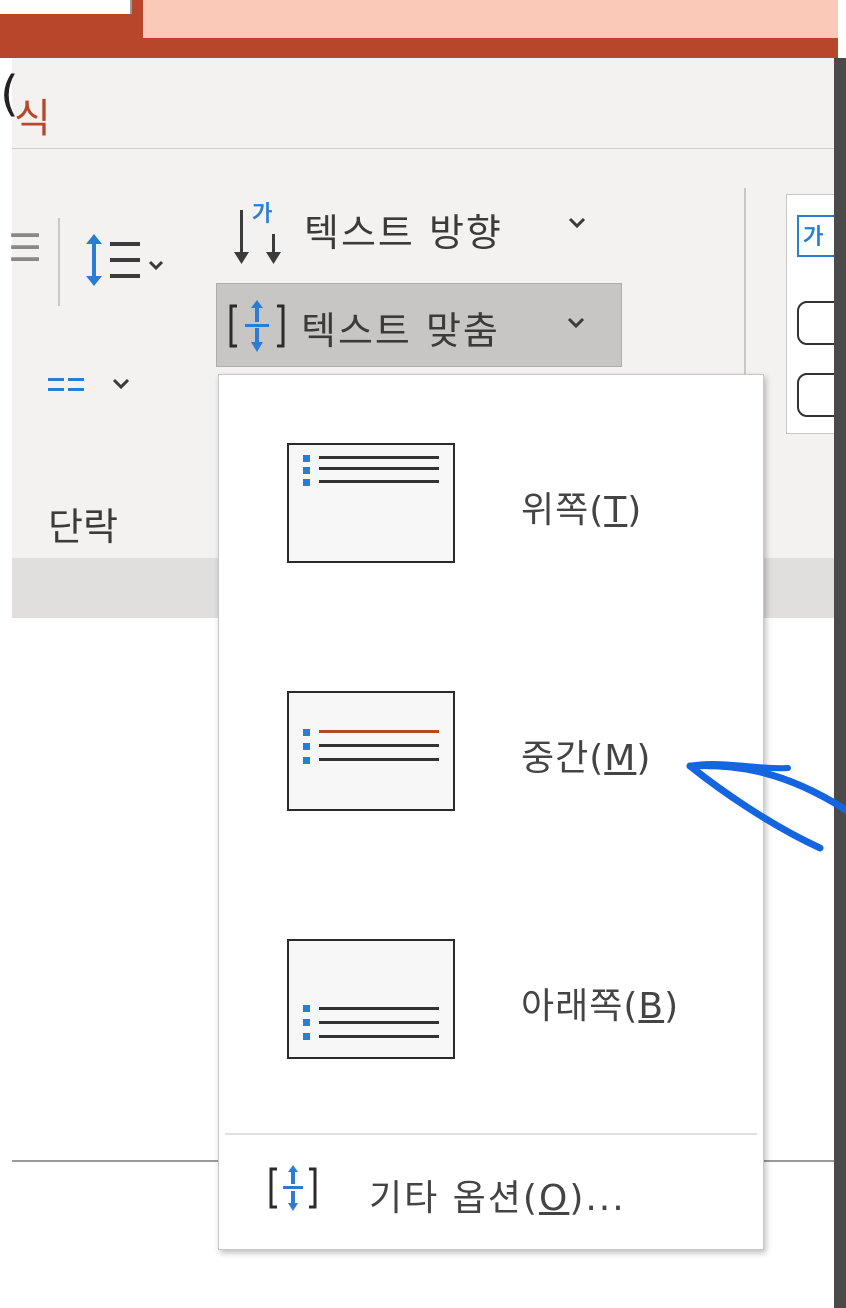  I want to click on align-bottom-icon, so click(371, 999).